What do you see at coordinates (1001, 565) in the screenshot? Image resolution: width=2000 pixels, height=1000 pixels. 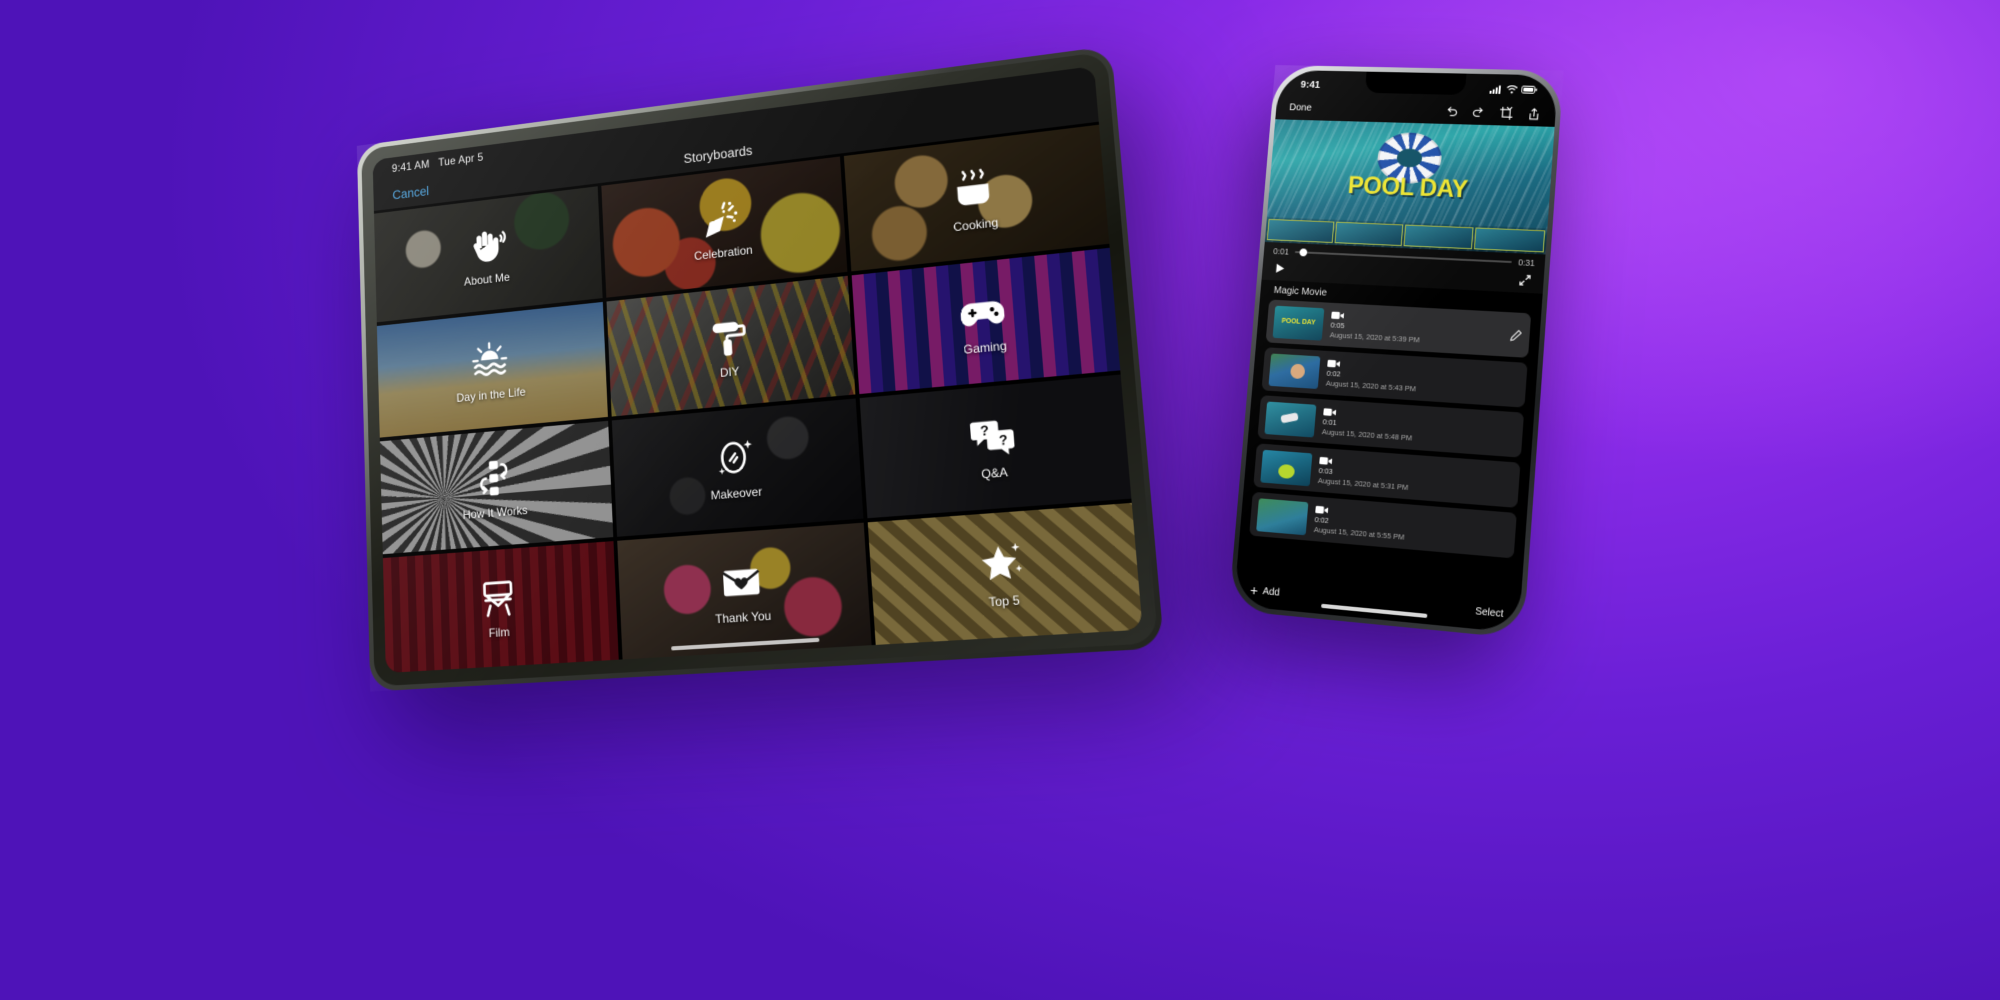 I see `star-sparkle-icon` at bounding box center [1001, 565].